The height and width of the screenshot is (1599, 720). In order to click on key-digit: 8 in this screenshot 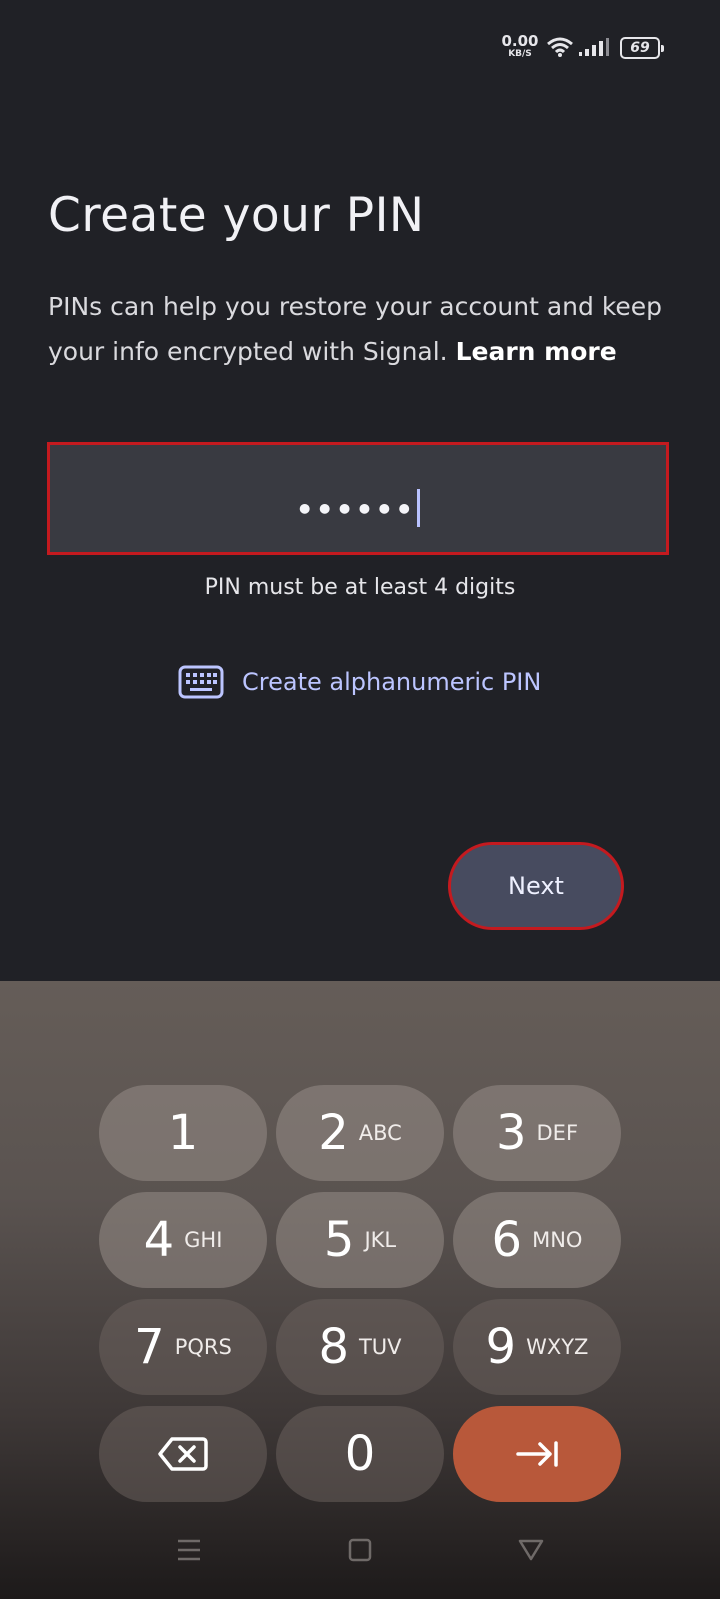, I will do `click(333, 1347)`.